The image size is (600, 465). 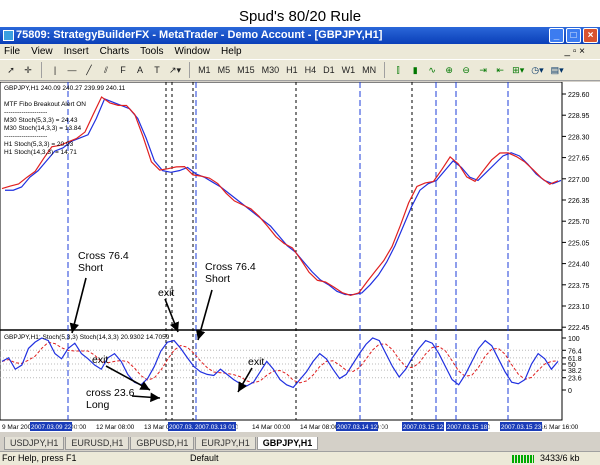 What do you see at coordinates (271, 70) in the screenshot?
I see `timeframe-m30: M30` at bounding box center [271, 70].